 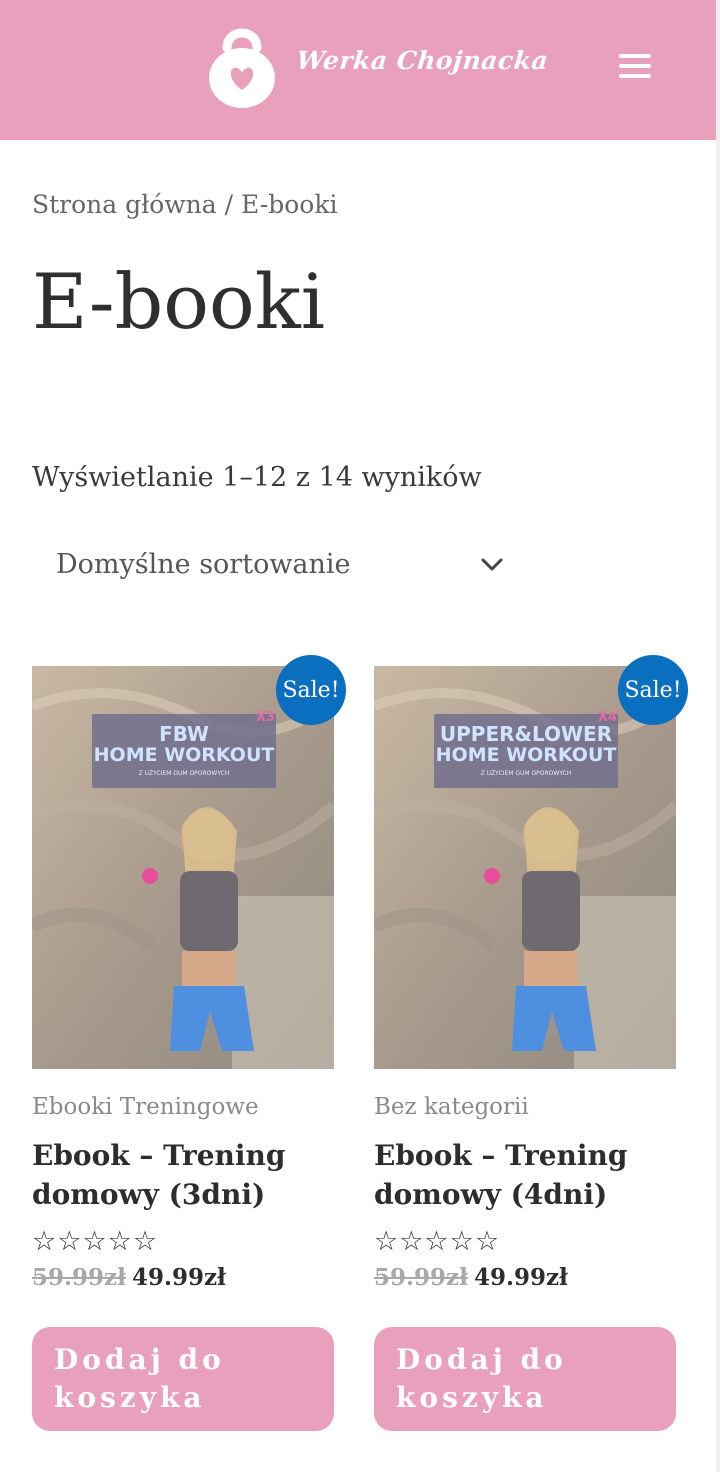 What do you see at coordinates (182, 1175) in the screenshot?
I see `product-title: Ebook – Trening domowy (3dni)` at bounding box center [182, 1175].